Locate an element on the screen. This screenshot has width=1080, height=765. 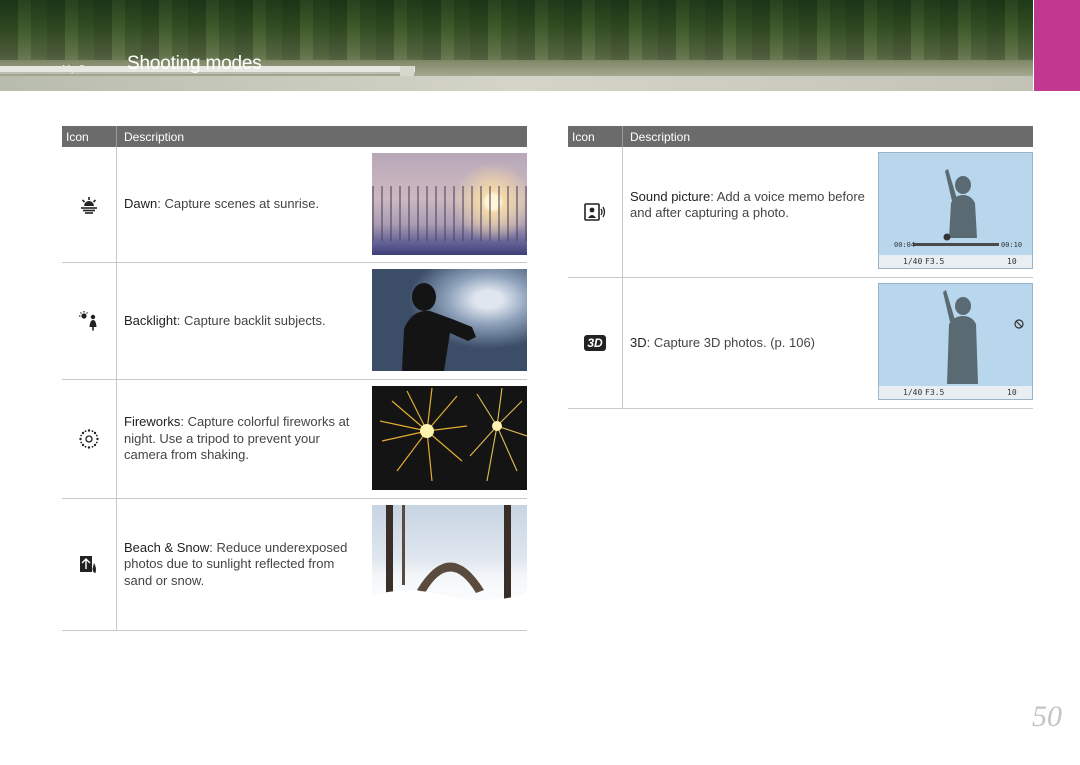
3d-icon: 3D is located at coordinates (595, 343).